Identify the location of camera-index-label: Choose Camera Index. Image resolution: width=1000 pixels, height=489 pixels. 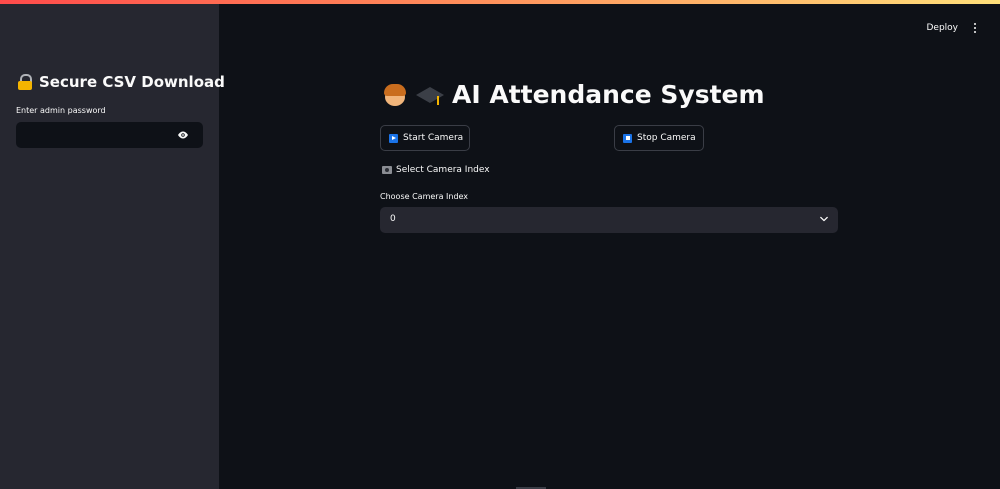
(424, 196).